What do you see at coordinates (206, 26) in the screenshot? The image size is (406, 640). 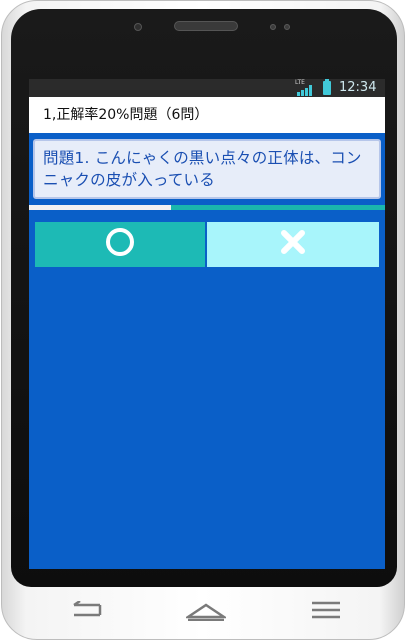 I see `earpiece-speaker` at bounding box center [206, 26].